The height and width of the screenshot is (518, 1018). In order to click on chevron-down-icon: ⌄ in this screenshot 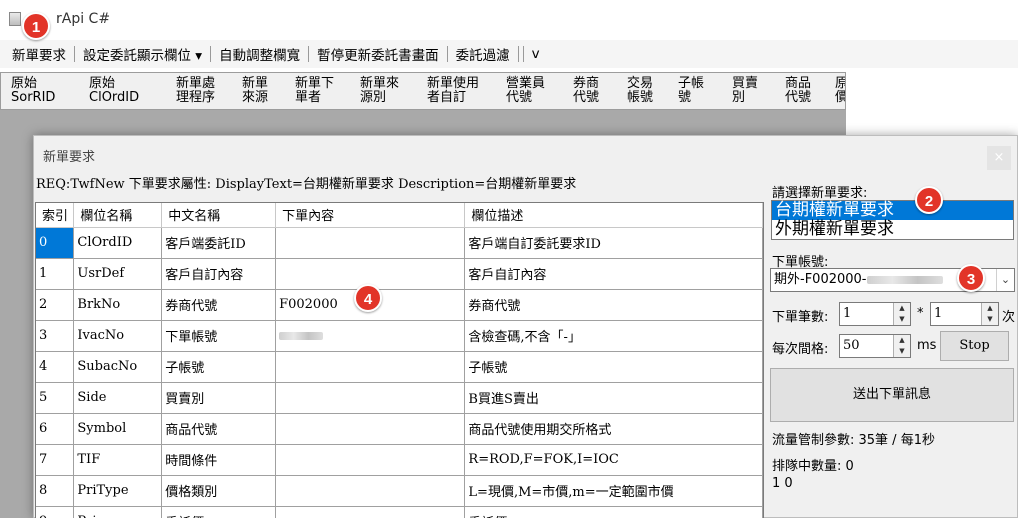, I will do `click(1005, 280)`.